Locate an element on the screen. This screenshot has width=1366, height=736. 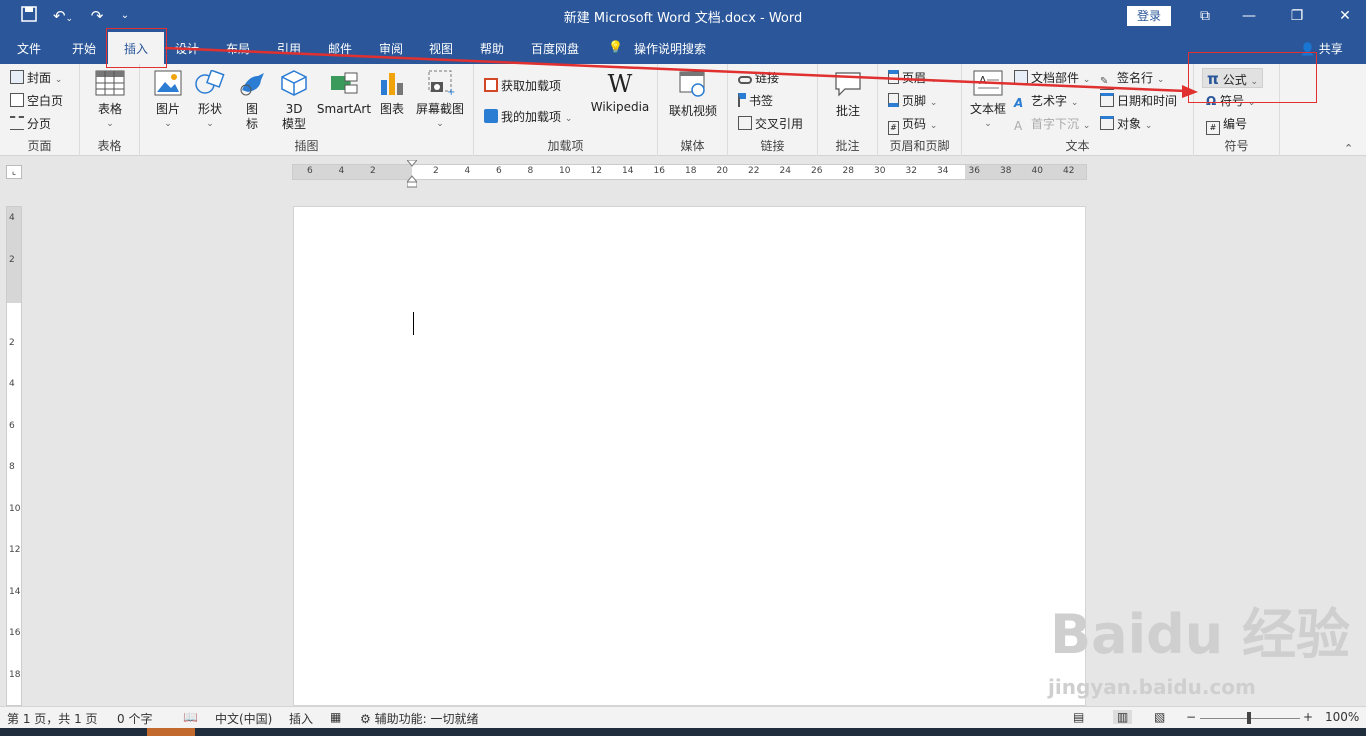
ruler-tick-label: 30 is located at coordinates (880, 171).